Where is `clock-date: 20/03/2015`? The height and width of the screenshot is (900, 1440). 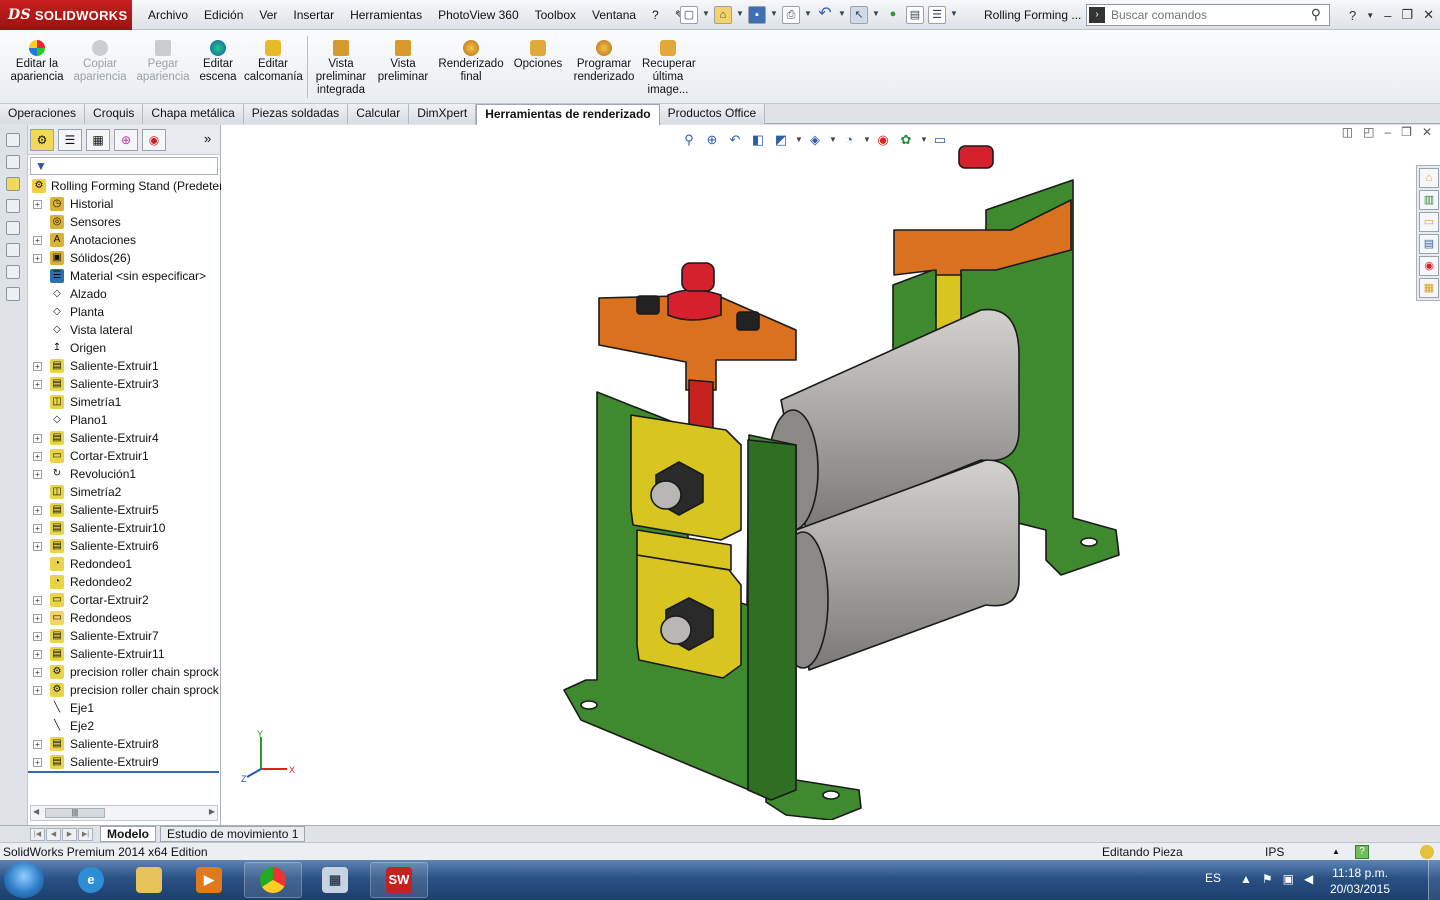
clock-date: 20/03/2015 is located at coordinates (1360, 889).